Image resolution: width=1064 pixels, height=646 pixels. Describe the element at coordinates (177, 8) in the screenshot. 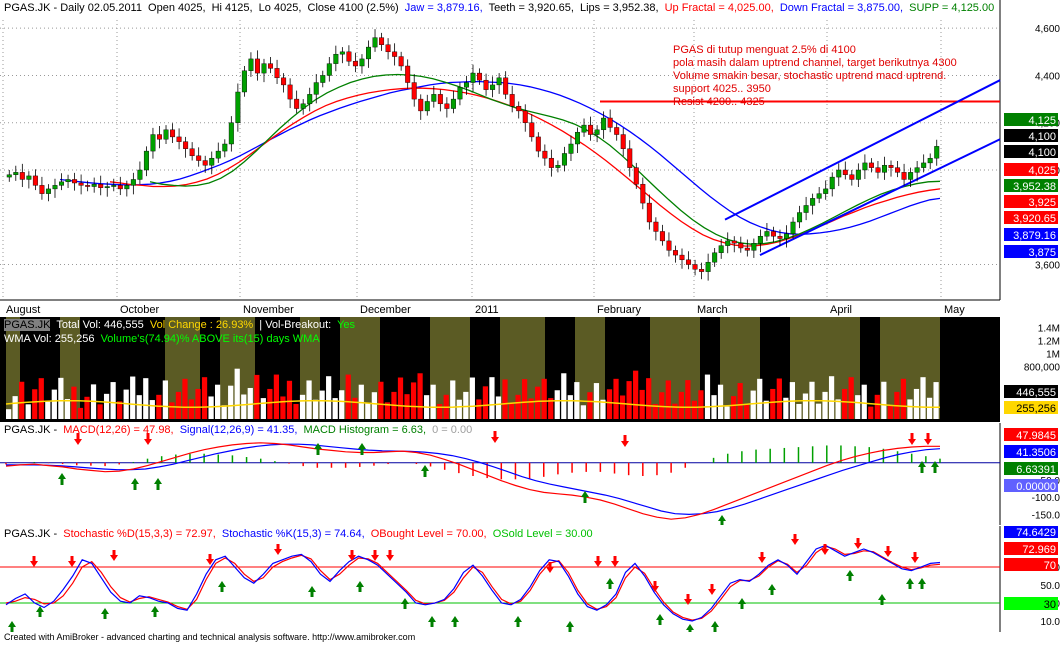

I see `header-open: Open 4025,` at that location.